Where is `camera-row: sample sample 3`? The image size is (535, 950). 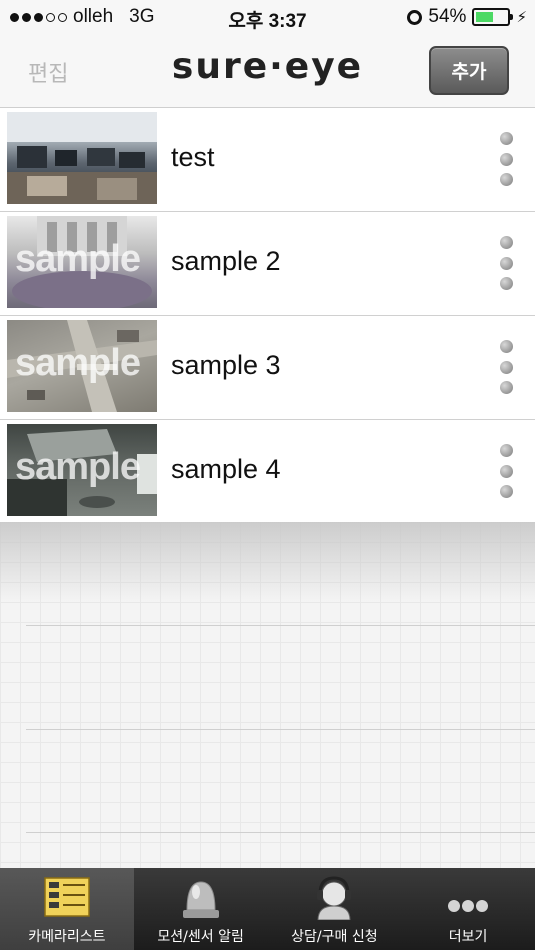 camera-row: sample sample 3 is located at coordinates (267, 368).